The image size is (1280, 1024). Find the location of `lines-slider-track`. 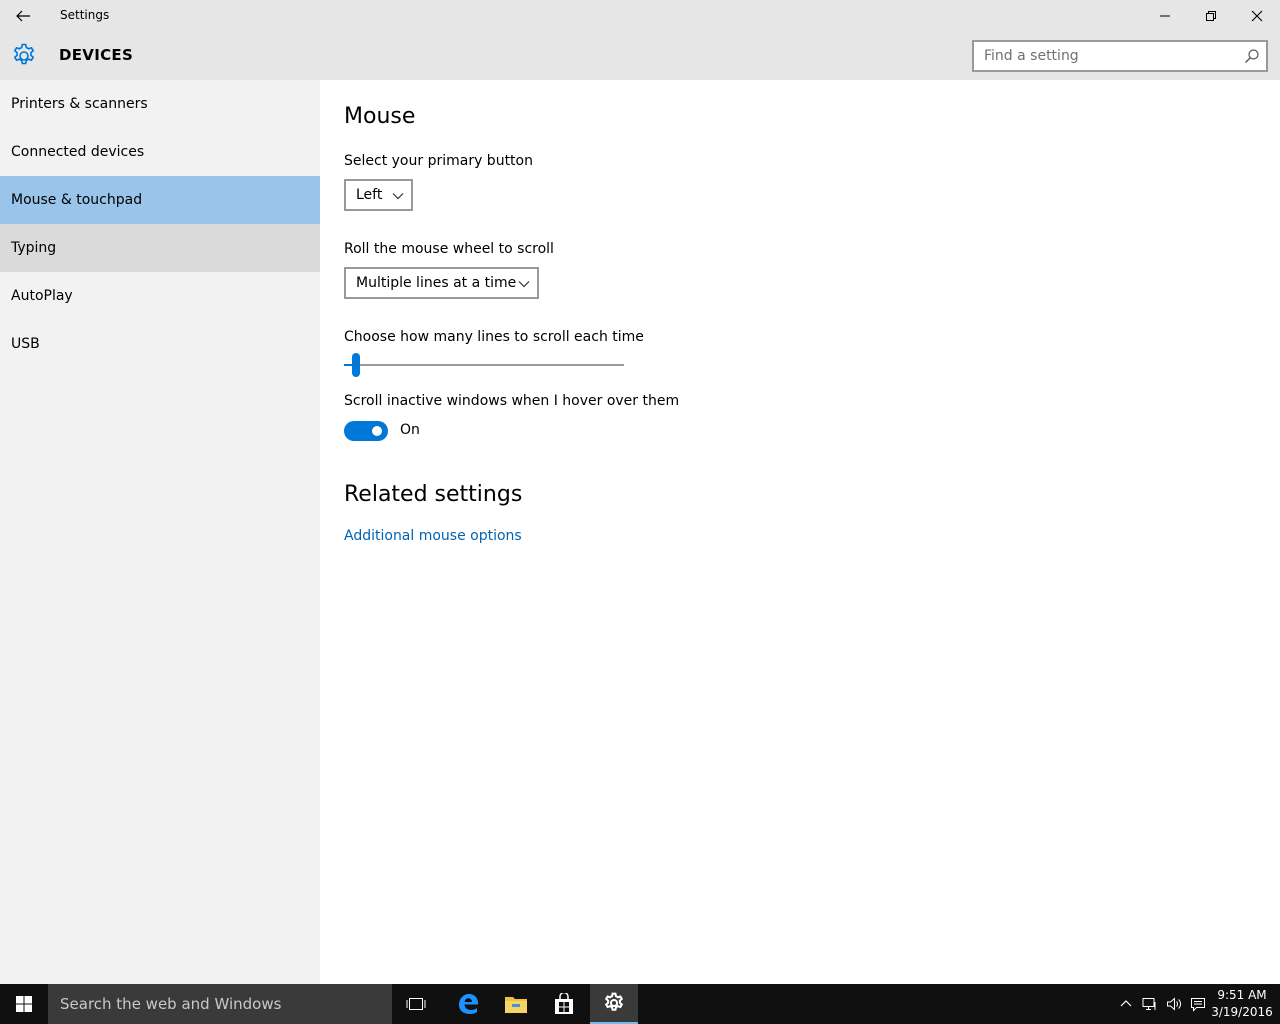

lines-slider-track is located at coordinates (484, 365).